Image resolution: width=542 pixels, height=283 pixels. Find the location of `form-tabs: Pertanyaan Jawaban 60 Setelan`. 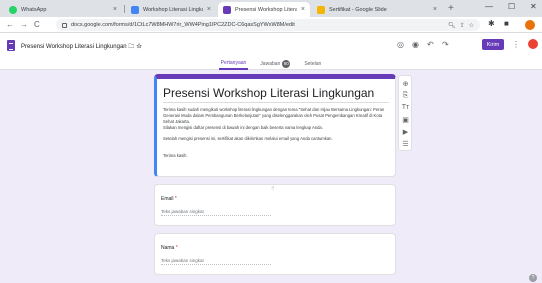

form-tabs: Pertanyaan Jawaban 60 Setelan is located at coordinates (271, 63).